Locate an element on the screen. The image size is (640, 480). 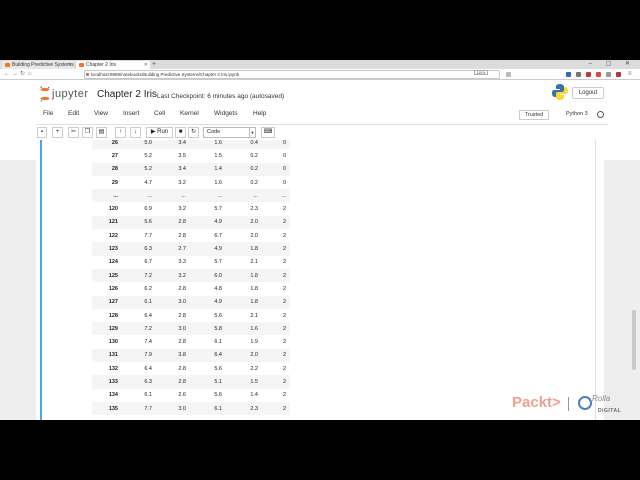
table-cell: 7.2 is located at coordinates (141, 275).